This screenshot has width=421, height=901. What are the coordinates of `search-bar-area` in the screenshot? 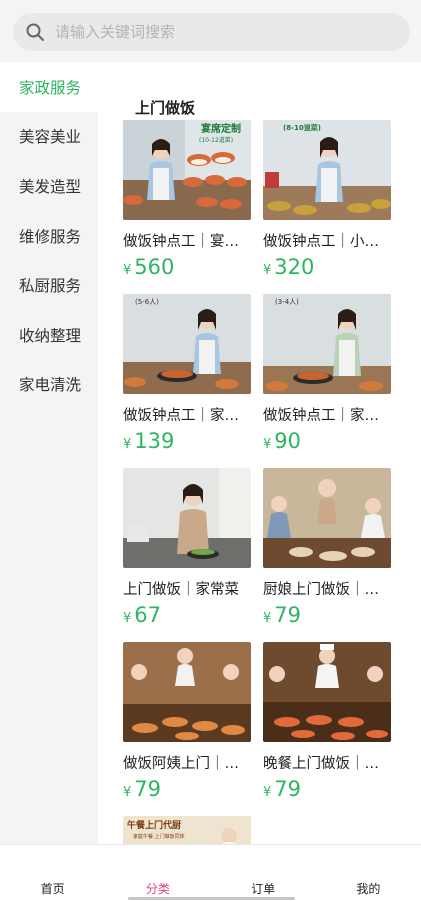 It's located at (210, 31).